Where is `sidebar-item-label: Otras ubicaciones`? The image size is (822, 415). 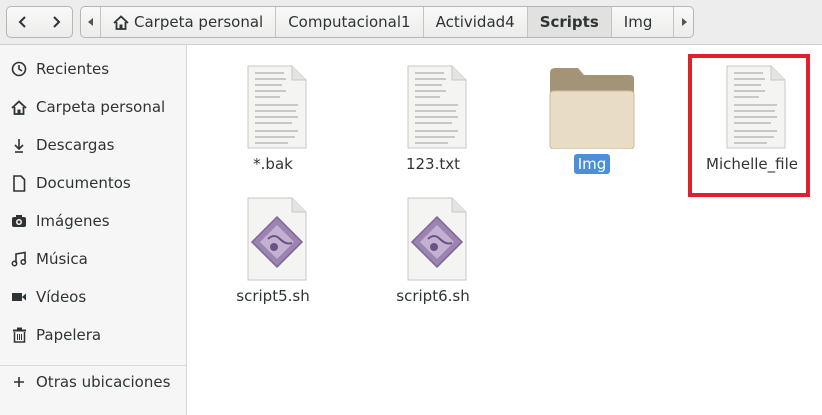
sidebar-item-label: Otras ubicaciones is located at coordinates (103, 382).